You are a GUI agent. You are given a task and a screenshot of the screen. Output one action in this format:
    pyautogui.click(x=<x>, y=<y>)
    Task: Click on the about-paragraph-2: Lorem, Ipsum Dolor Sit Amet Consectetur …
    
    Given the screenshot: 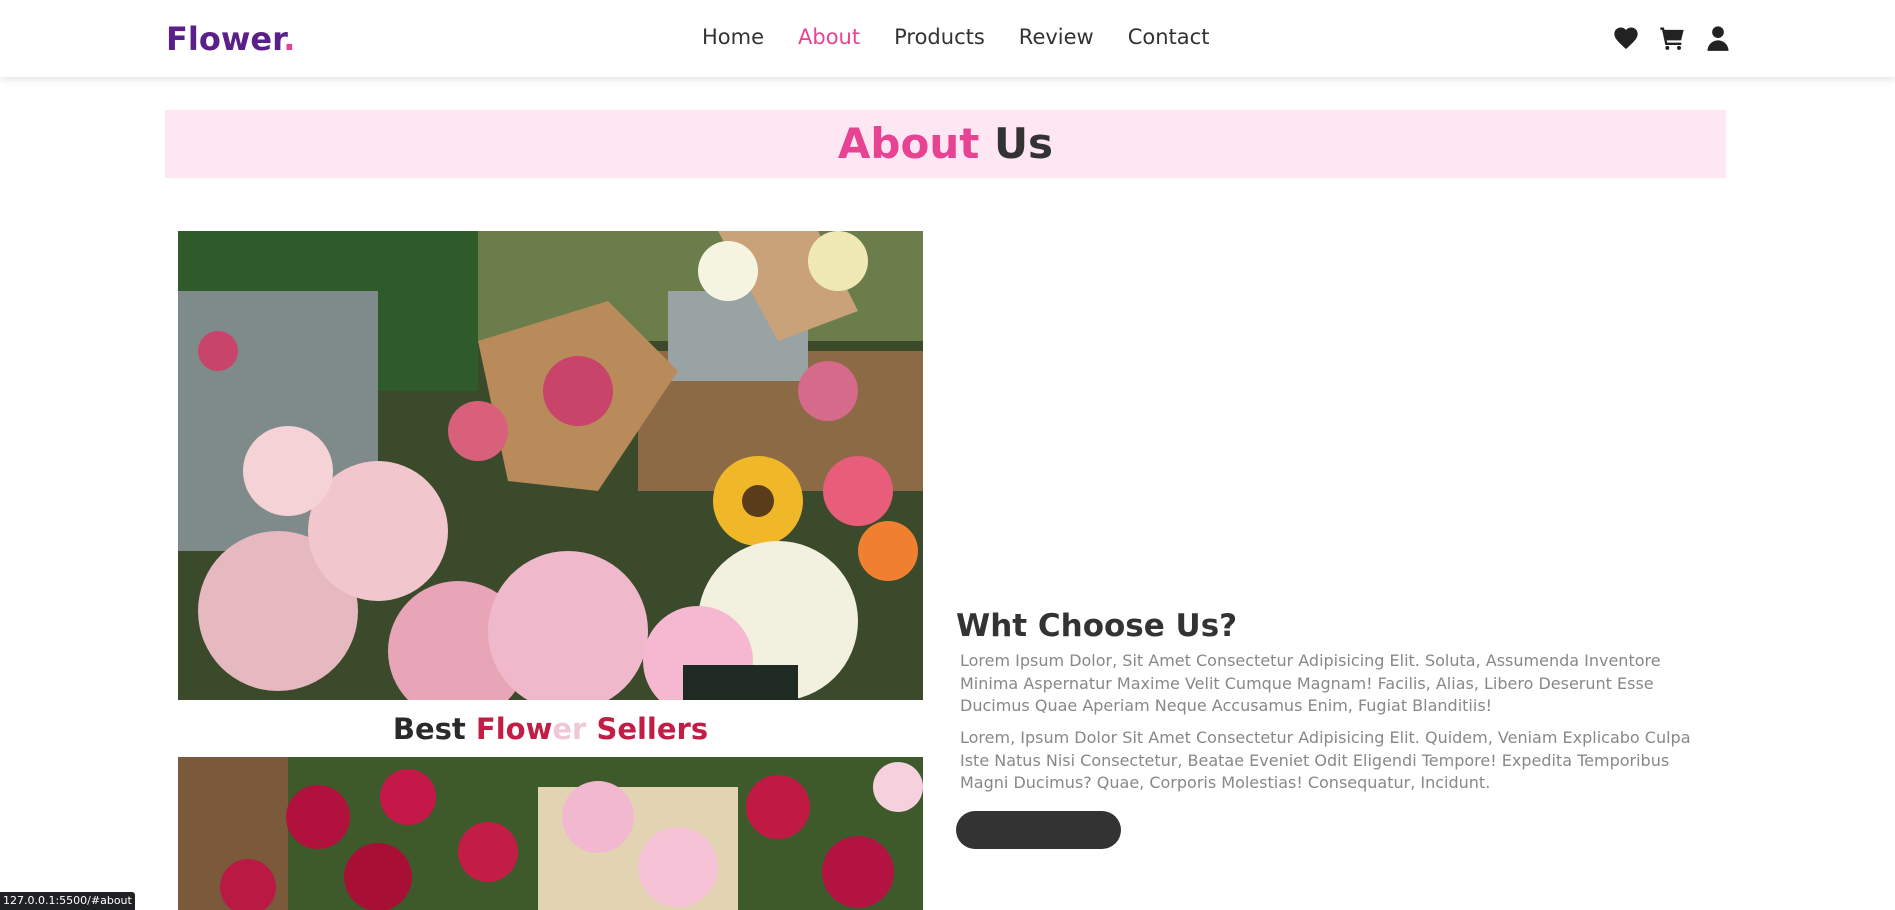 What is the action you would take?
    pyautogui.click(x=1325, y=760)
    